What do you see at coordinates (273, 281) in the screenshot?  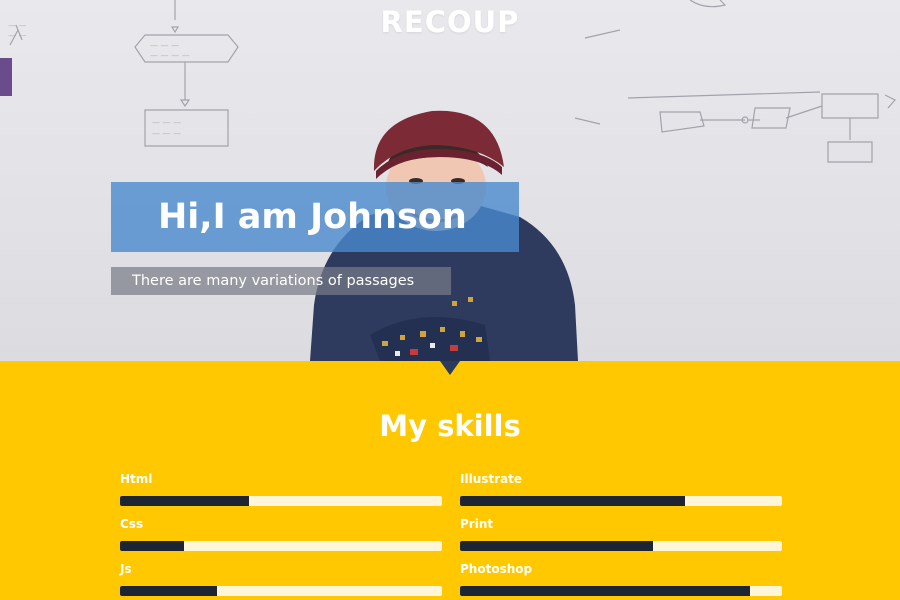 I see `hero-subline: There are many variations of passages` at bounding box center [273, 281].